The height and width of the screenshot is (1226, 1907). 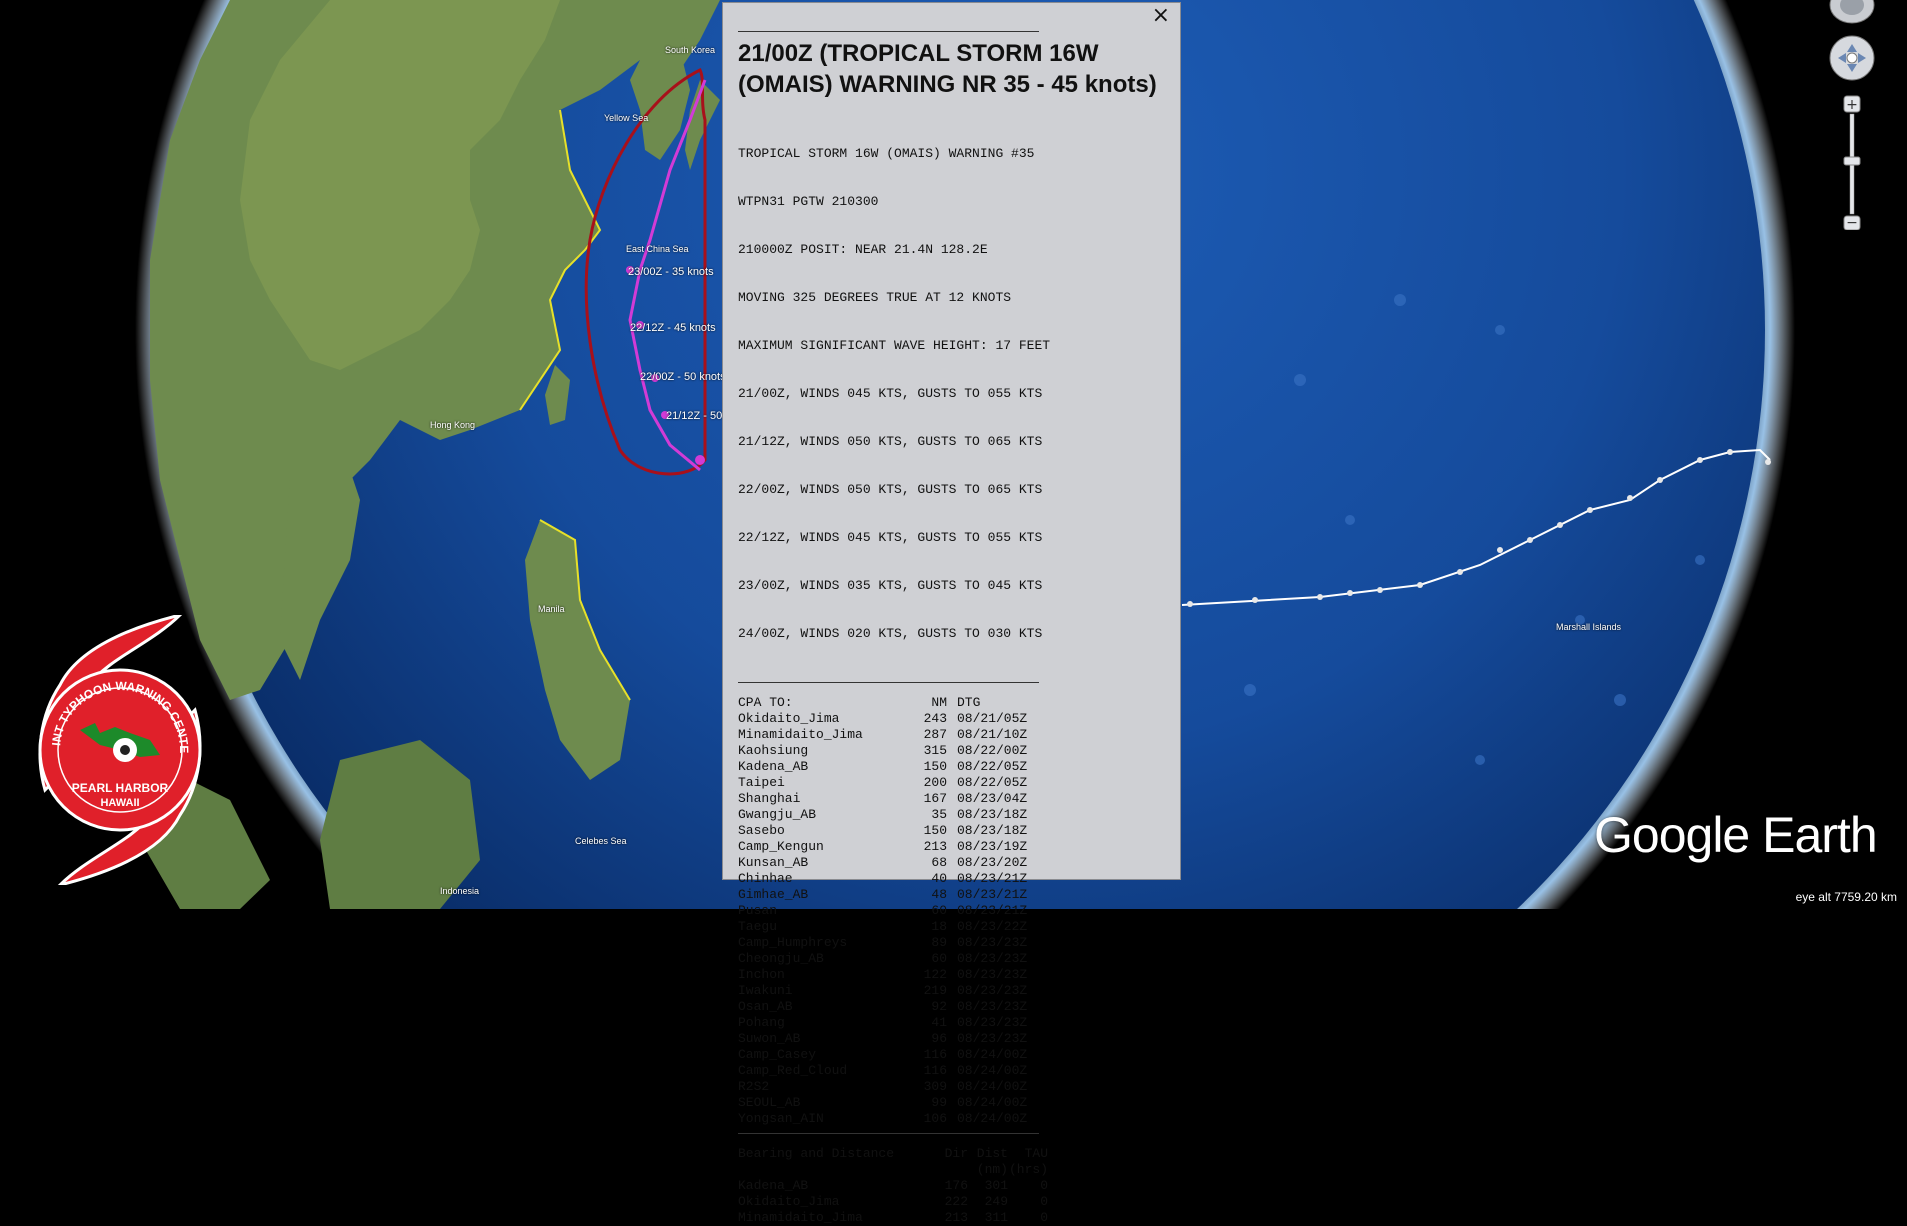 I want to click on close-icon: ×, so click(x=1161, y=16).